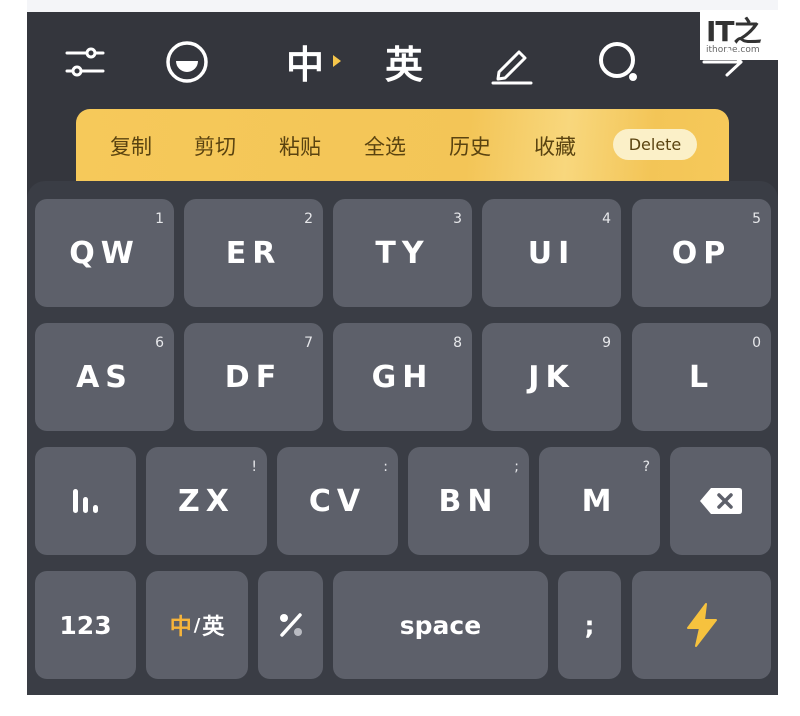 The height and width of the screenshot is (716, 800). I want to click on lang-slash: /, so click(197, 625).